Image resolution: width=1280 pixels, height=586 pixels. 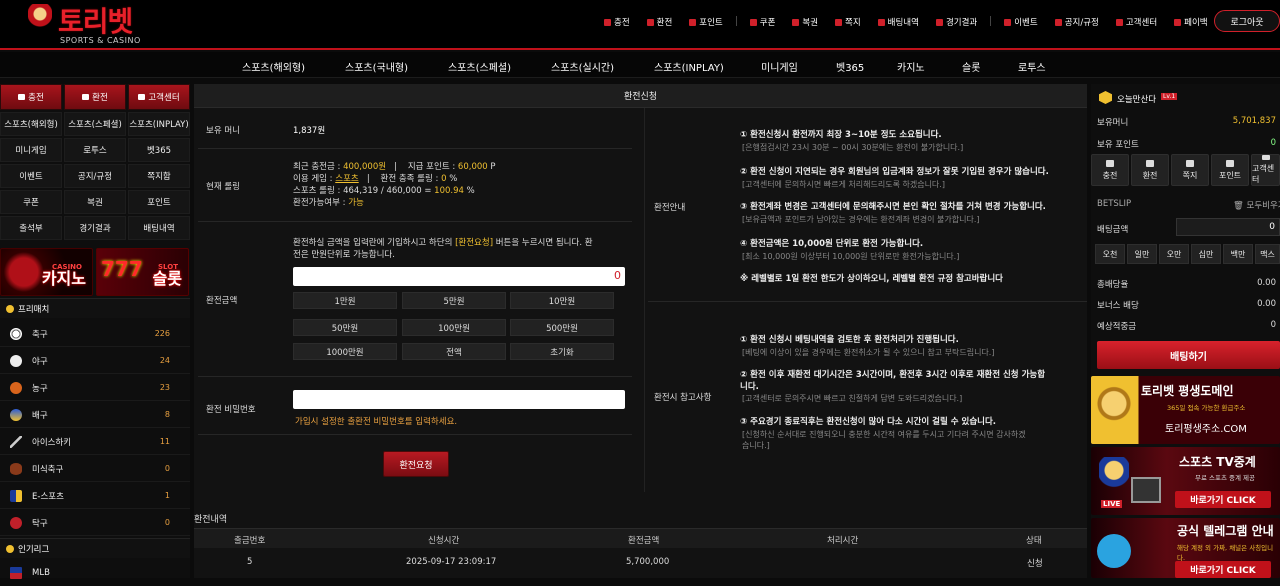 I want to click on topnav-event: 이벤트, so click(x=1021, y=22).